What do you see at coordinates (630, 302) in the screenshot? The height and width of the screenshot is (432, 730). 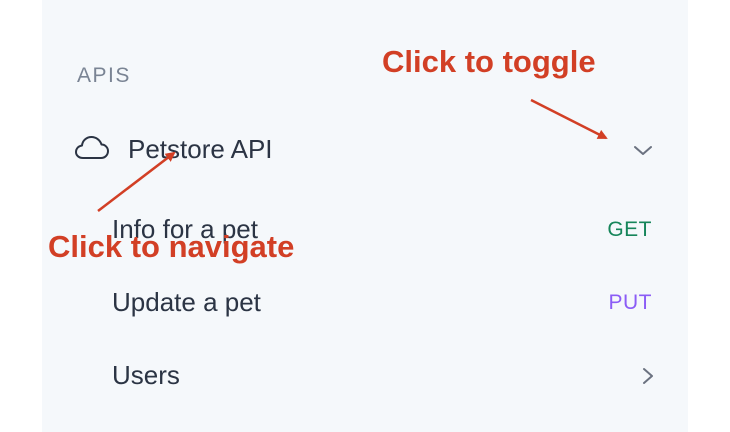 I see `method-badge-put: PUT` at bounding box center [630, 302].